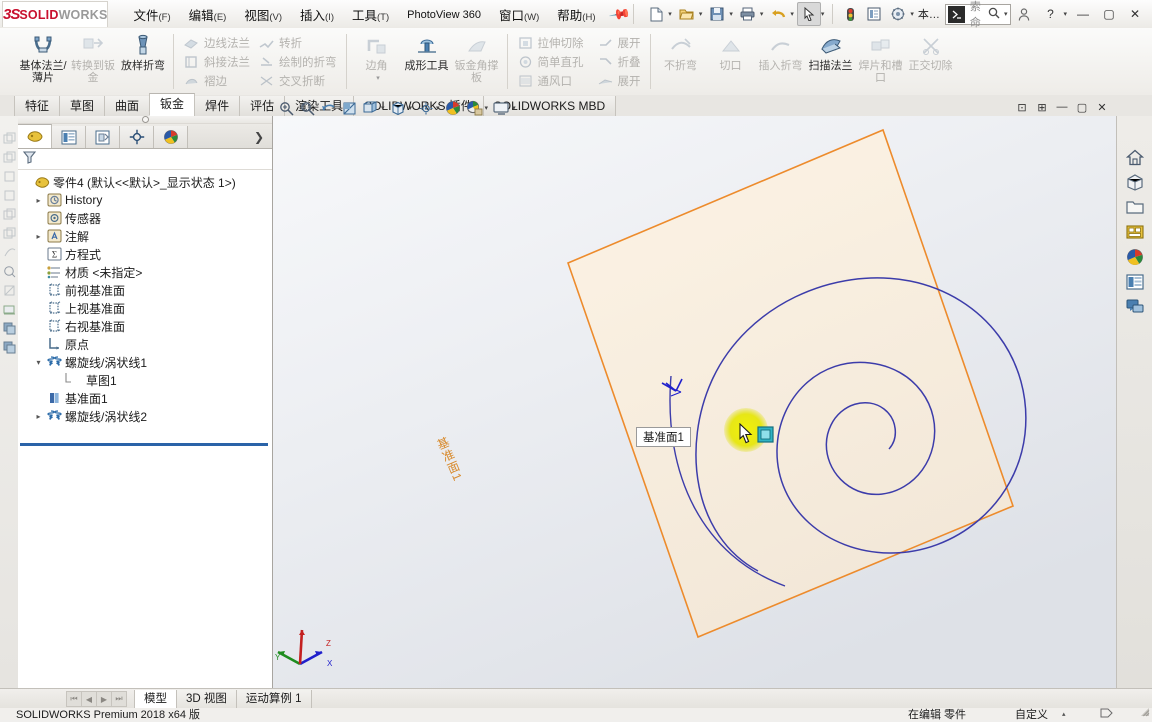  What do you see at coordinates (370, 14) in the screenshot?
I see `menu-tools: 工具(T)` at bounding box center [370, 14].